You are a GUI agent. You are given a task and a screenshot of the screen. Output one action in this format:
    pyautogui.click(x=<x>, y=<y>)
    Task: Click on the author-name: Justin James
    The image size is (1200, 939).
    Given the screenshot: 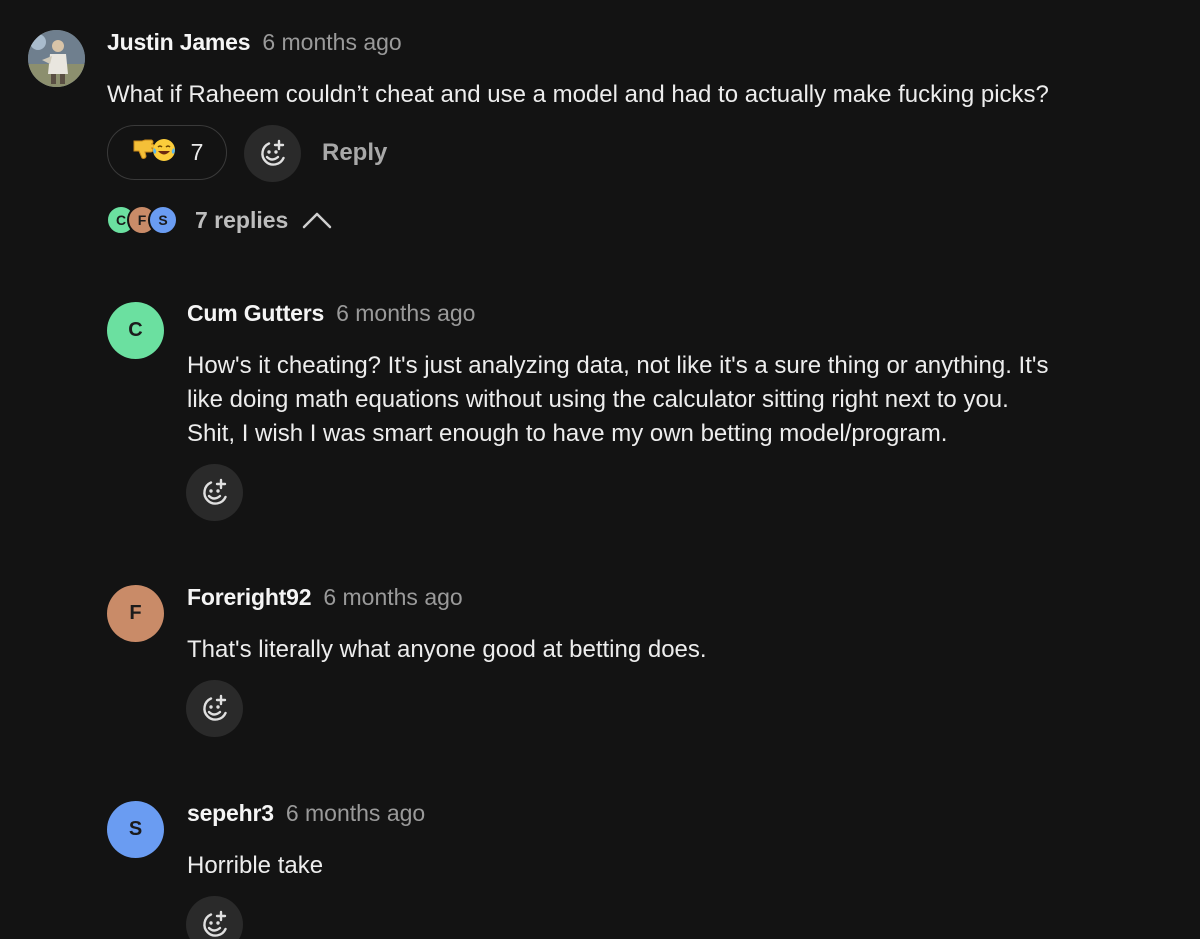 What is the action you would take?
    pyautogui.click(x=179, y=42)
    